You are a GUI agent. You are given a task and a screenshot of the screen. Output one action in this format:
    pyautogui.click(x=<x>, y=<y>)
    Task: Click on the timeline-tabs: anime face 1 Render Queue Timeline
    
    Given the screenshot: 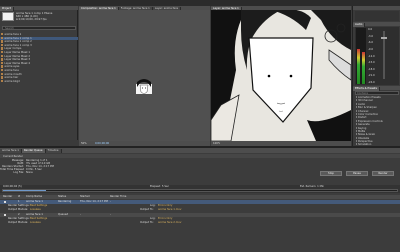 What is the action you would take?
    pyautogui.click(x=200, y=150)
    